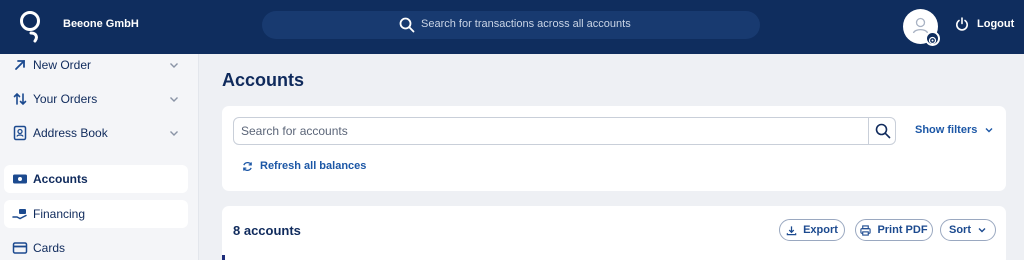  I want to click on print-pdf-button: Print PDF, so click(894, 230).